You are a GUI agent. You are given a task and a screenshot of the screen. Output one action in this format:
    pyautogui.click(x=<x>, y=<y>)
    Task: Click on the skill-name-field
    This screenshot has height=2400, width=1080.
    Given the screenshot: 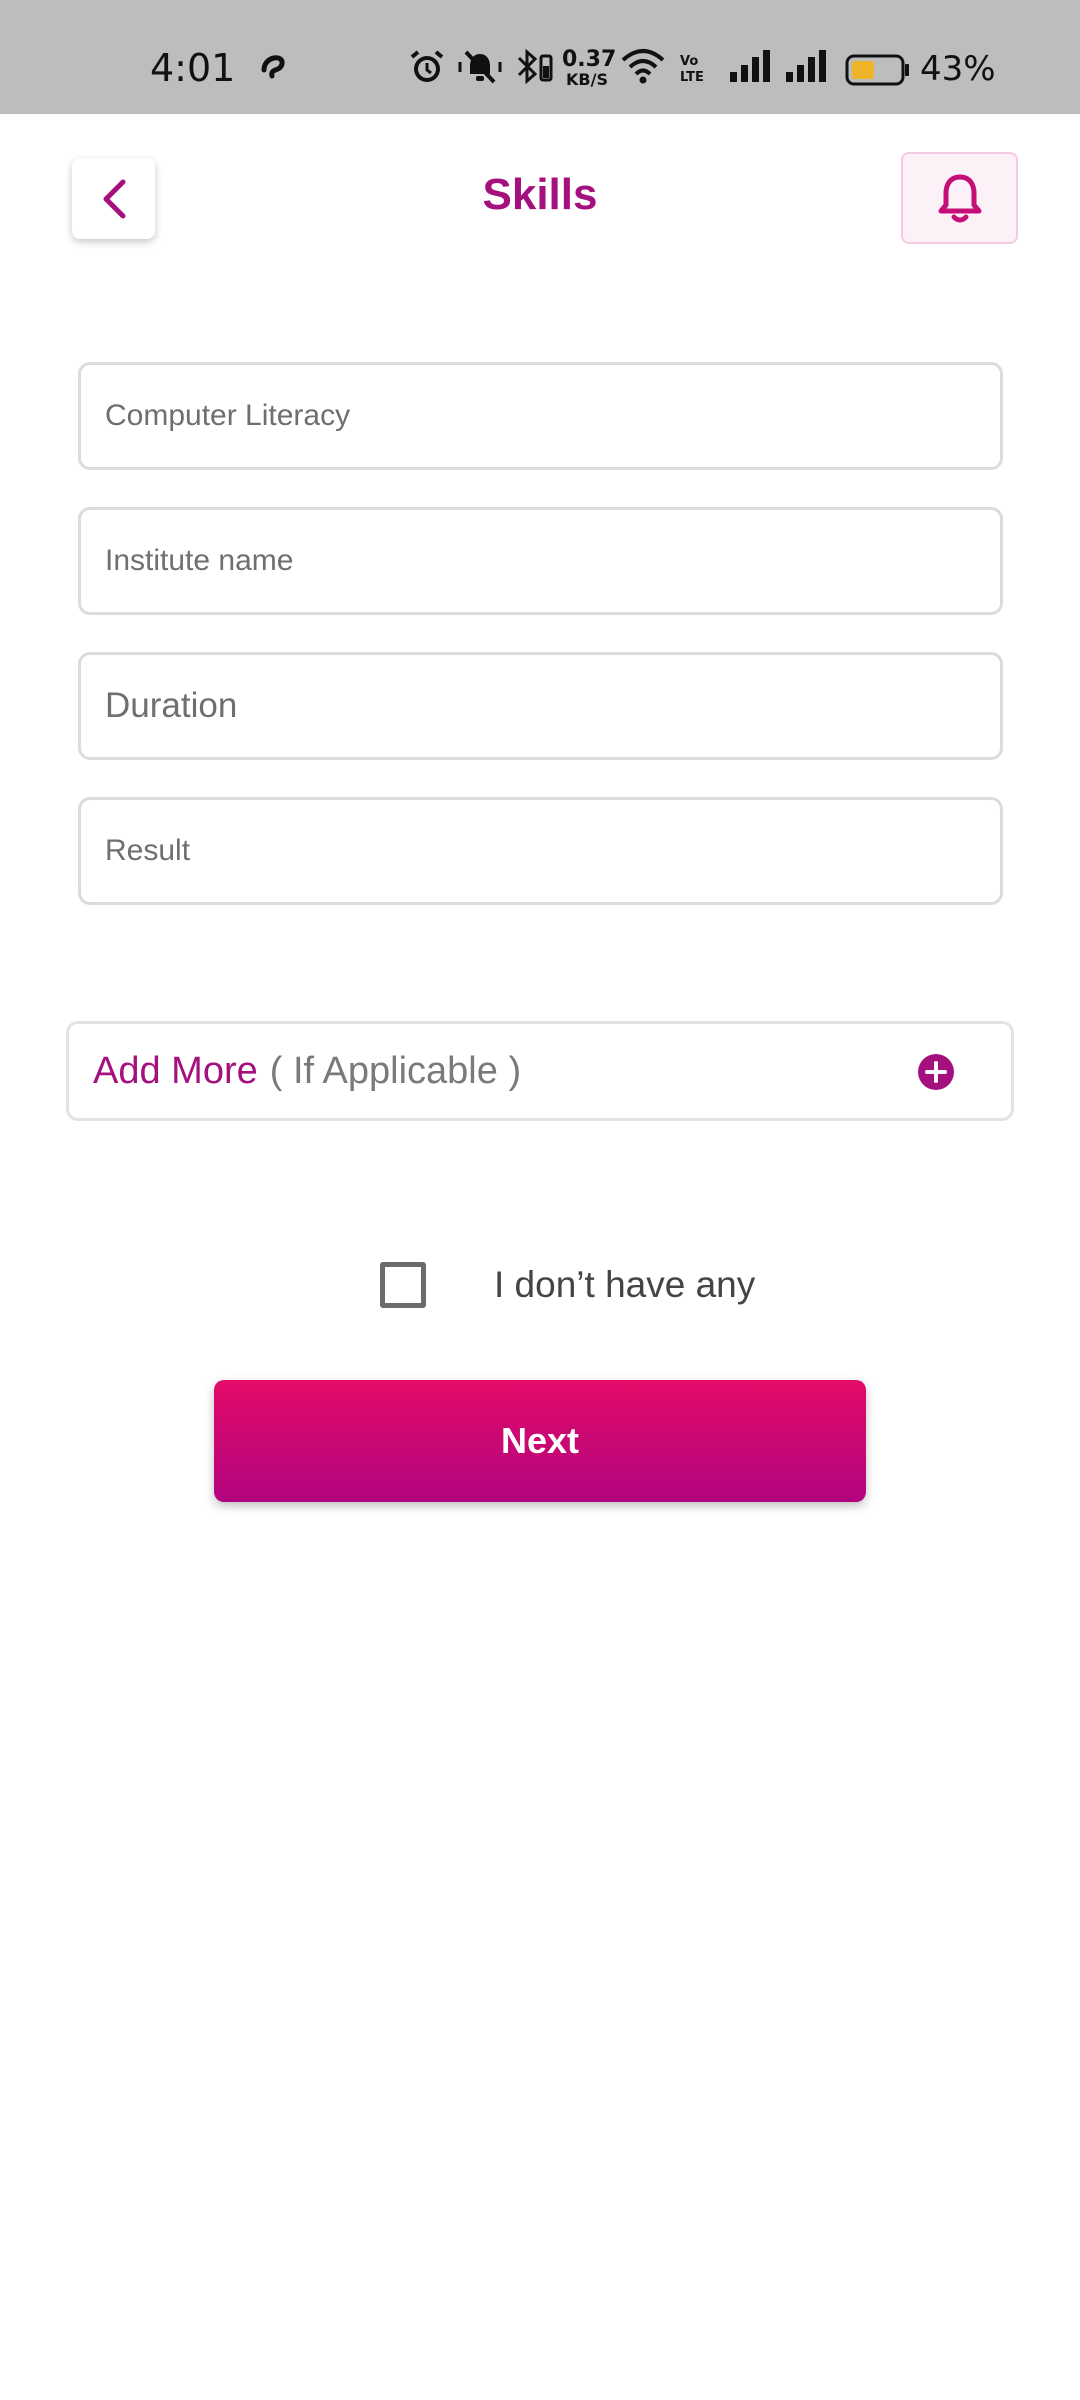 What is the action you would take?
    pyautogui.click(x=540, y=416)
    